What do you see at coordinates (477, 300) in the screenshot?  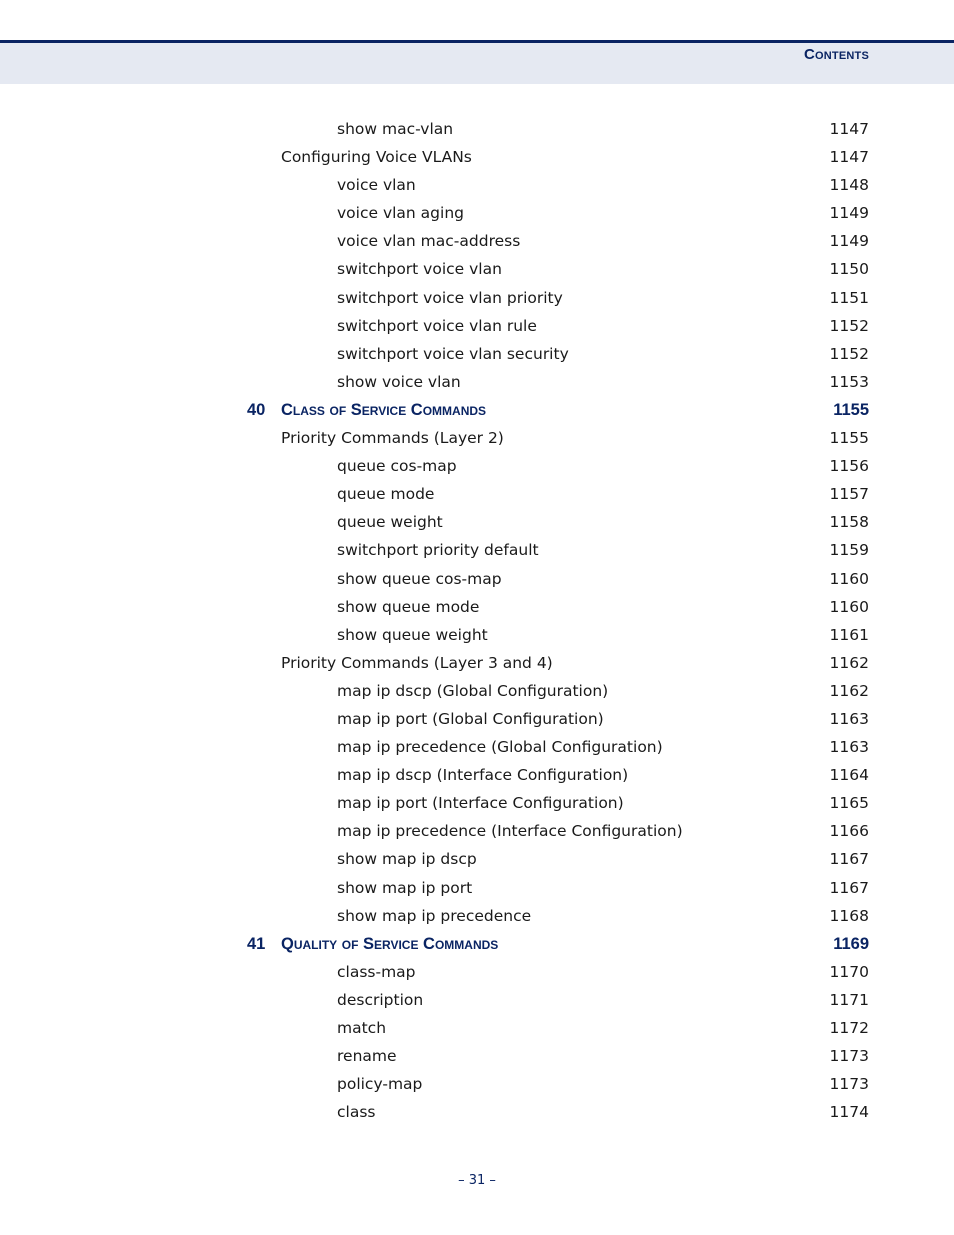 I see `toc-subsection-entry: switchport voice vlan priority 1151` at bounding box center [477, 300].